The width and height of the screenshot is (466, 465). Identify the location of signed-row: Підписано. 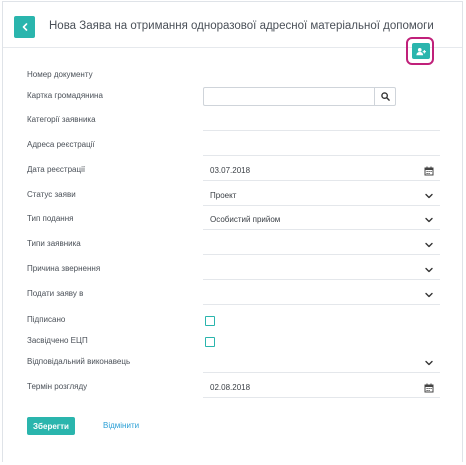
(232, 323).